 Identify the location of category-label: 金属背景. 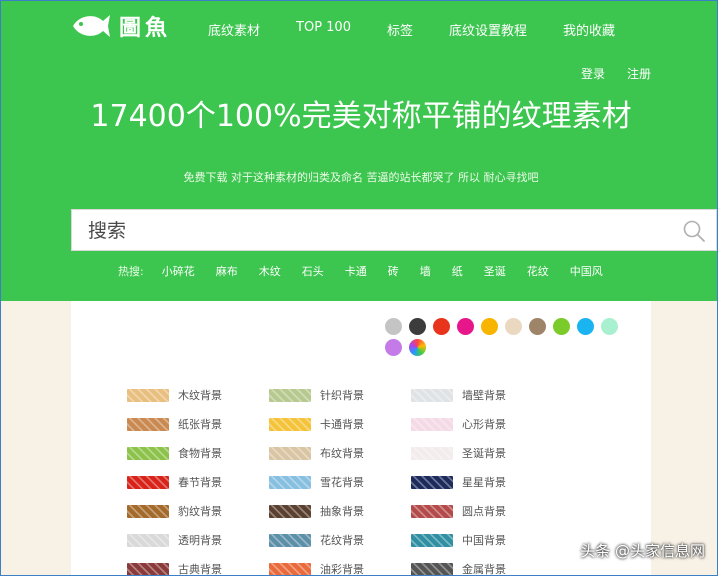
(484, 569).